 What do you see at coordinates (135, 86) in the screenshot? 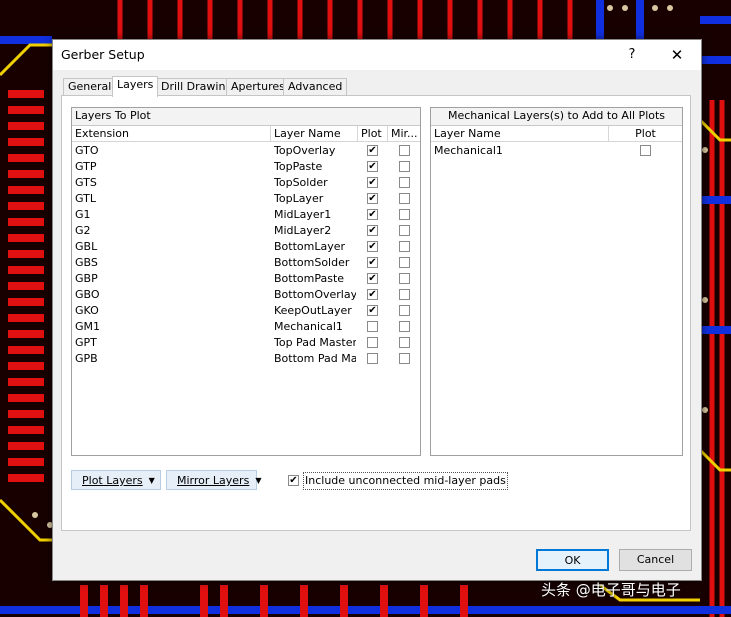
I see `tab-layers: Layers` at bounding box center [135, 86].